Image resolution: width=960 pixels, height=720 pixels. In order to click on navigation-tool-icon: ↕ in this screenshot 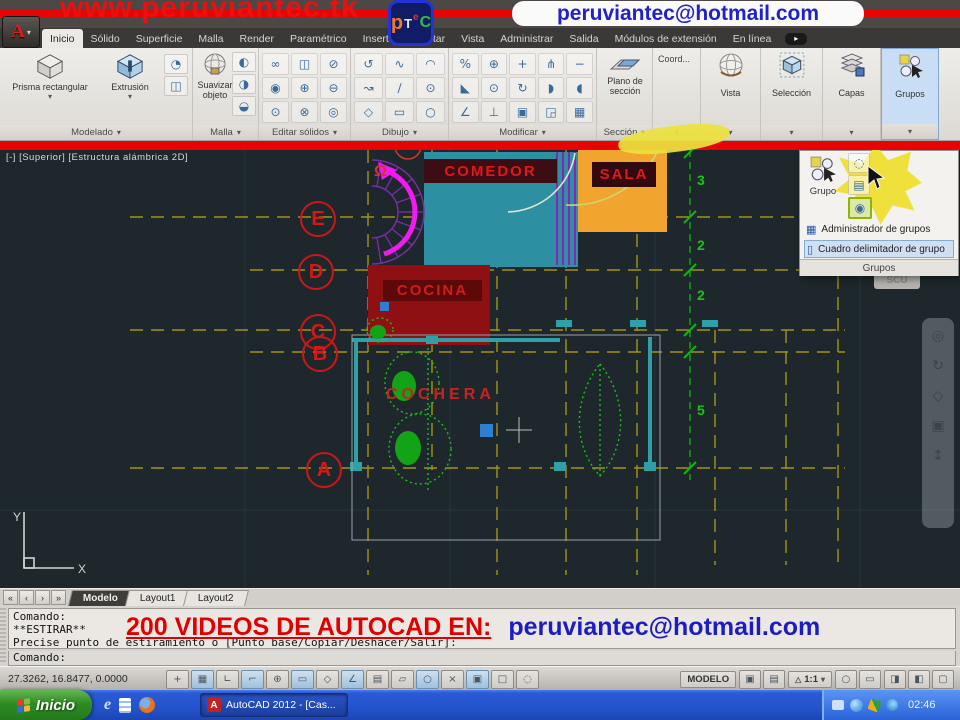, I will do `click(938, 456)`.